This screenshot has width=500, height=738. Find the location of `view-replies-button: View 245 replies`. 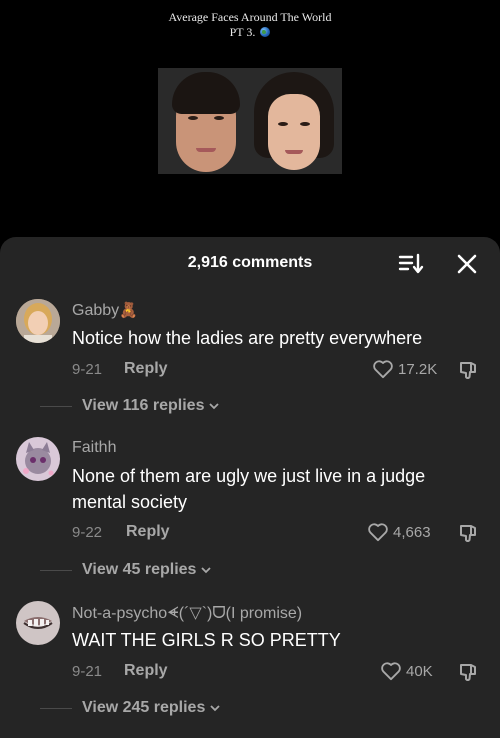

view-replies-button: View 245 replies is located at coordinates (130, 708).